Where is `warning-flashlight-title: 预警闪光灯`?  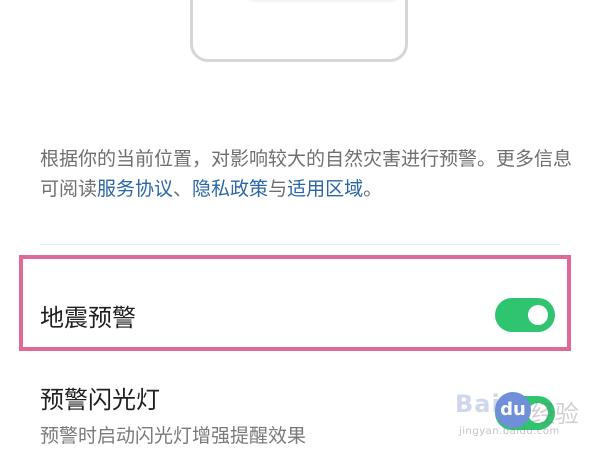
warning-flashlight-title: 预警闪光灯 is located at coordinates (100, 400).